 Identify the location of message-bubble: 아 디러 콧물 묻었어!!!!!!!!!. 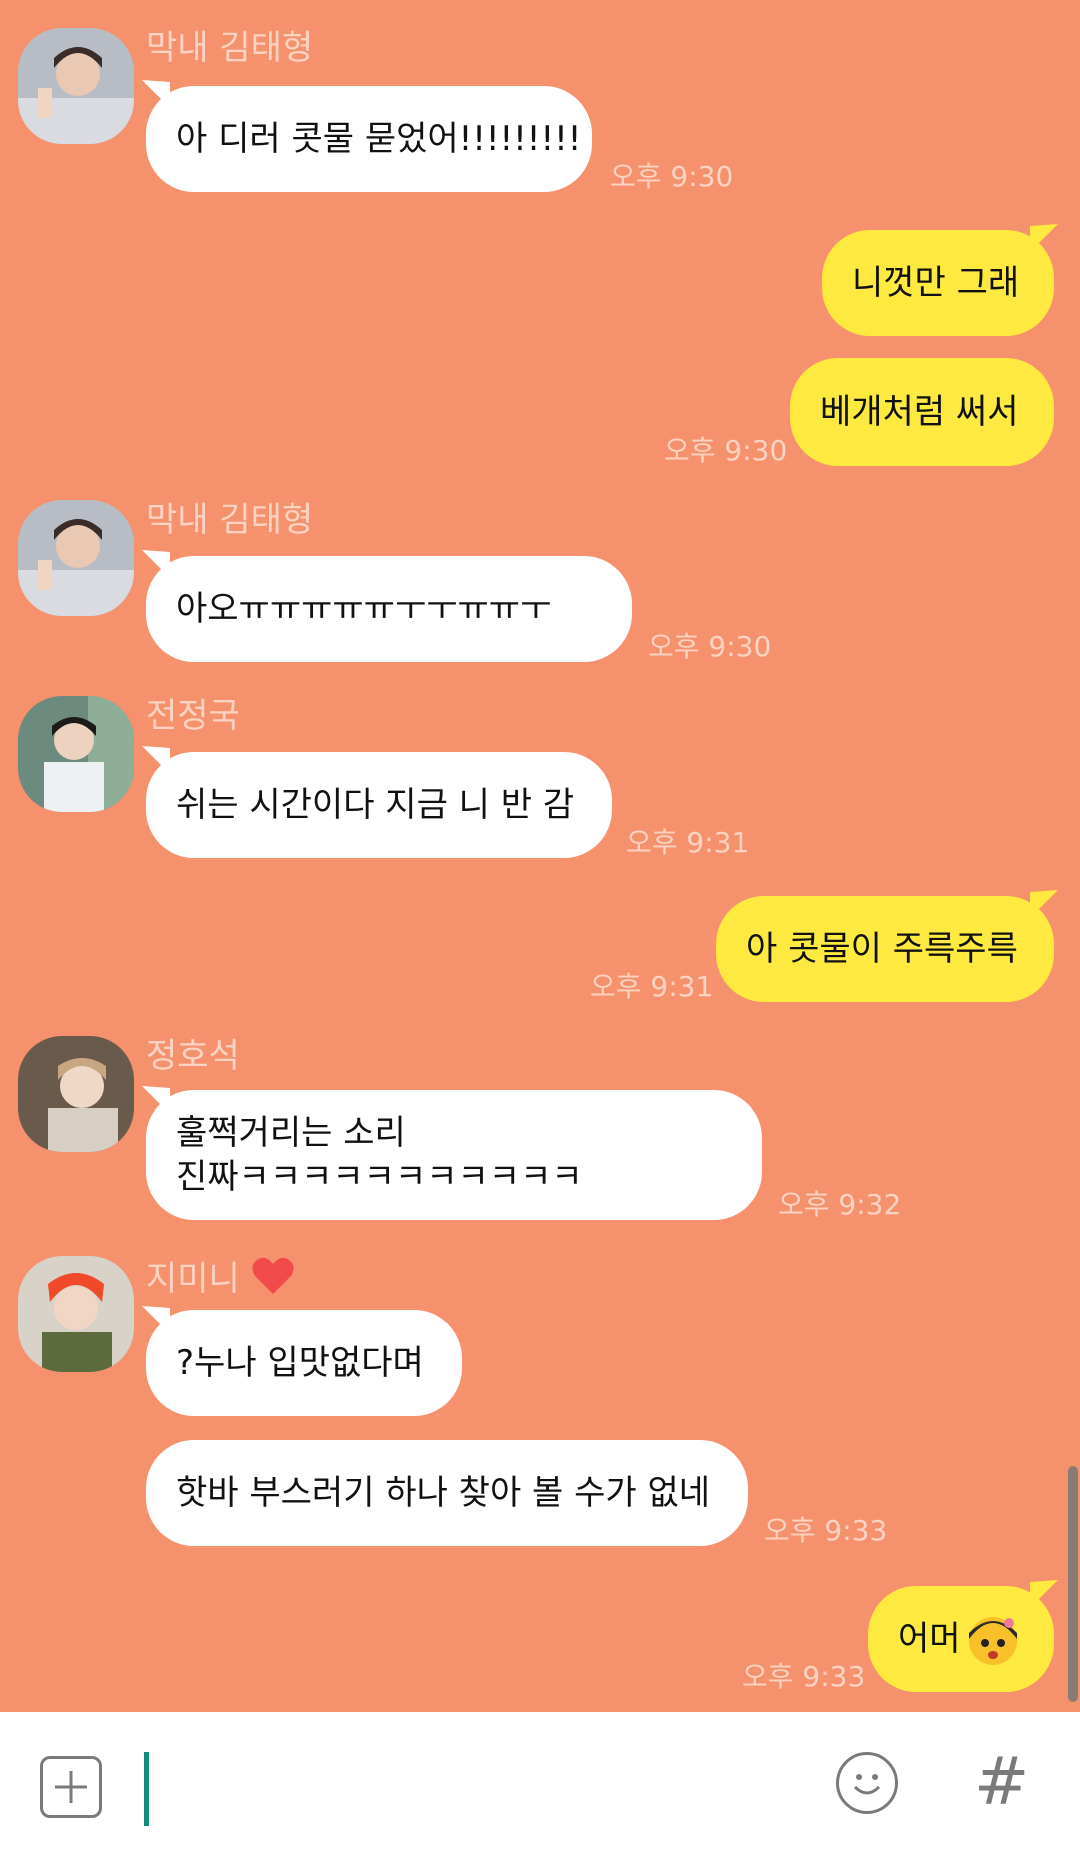
(369, 139).